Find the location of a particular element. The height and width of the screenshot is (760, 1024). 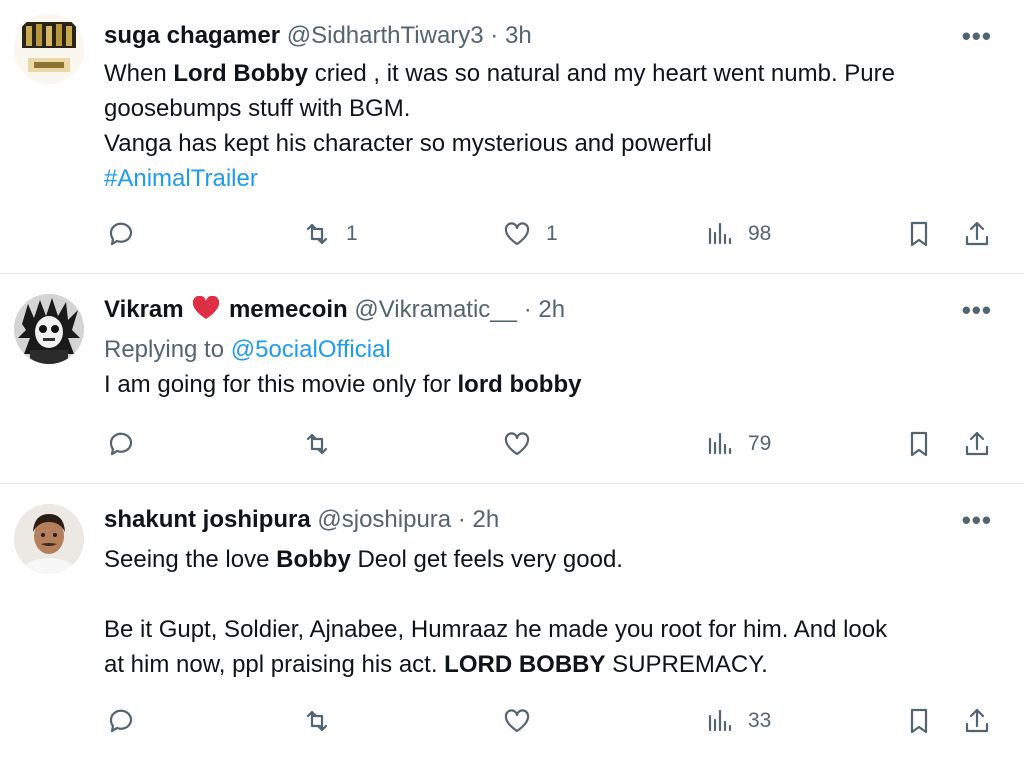

like-count: 1 is located at coordinates (552, 233).